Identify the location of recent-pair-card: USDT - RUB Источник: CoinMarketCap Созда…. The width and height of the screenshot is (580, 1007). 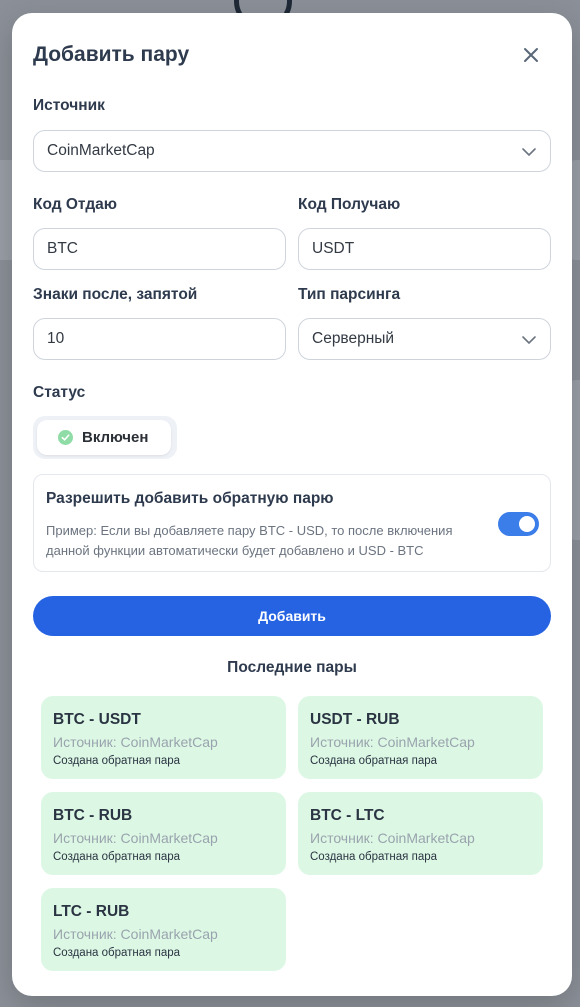
(420, 737).